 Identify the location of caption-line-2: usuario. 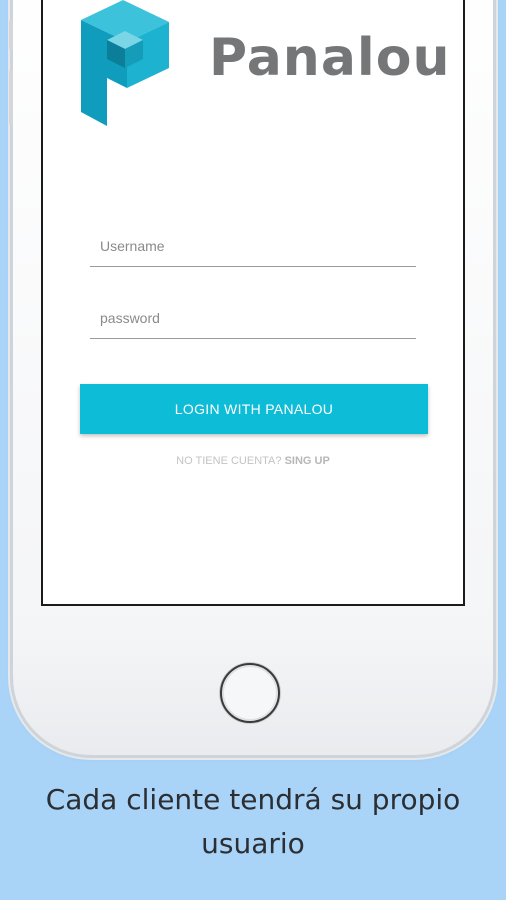
(253, 843).